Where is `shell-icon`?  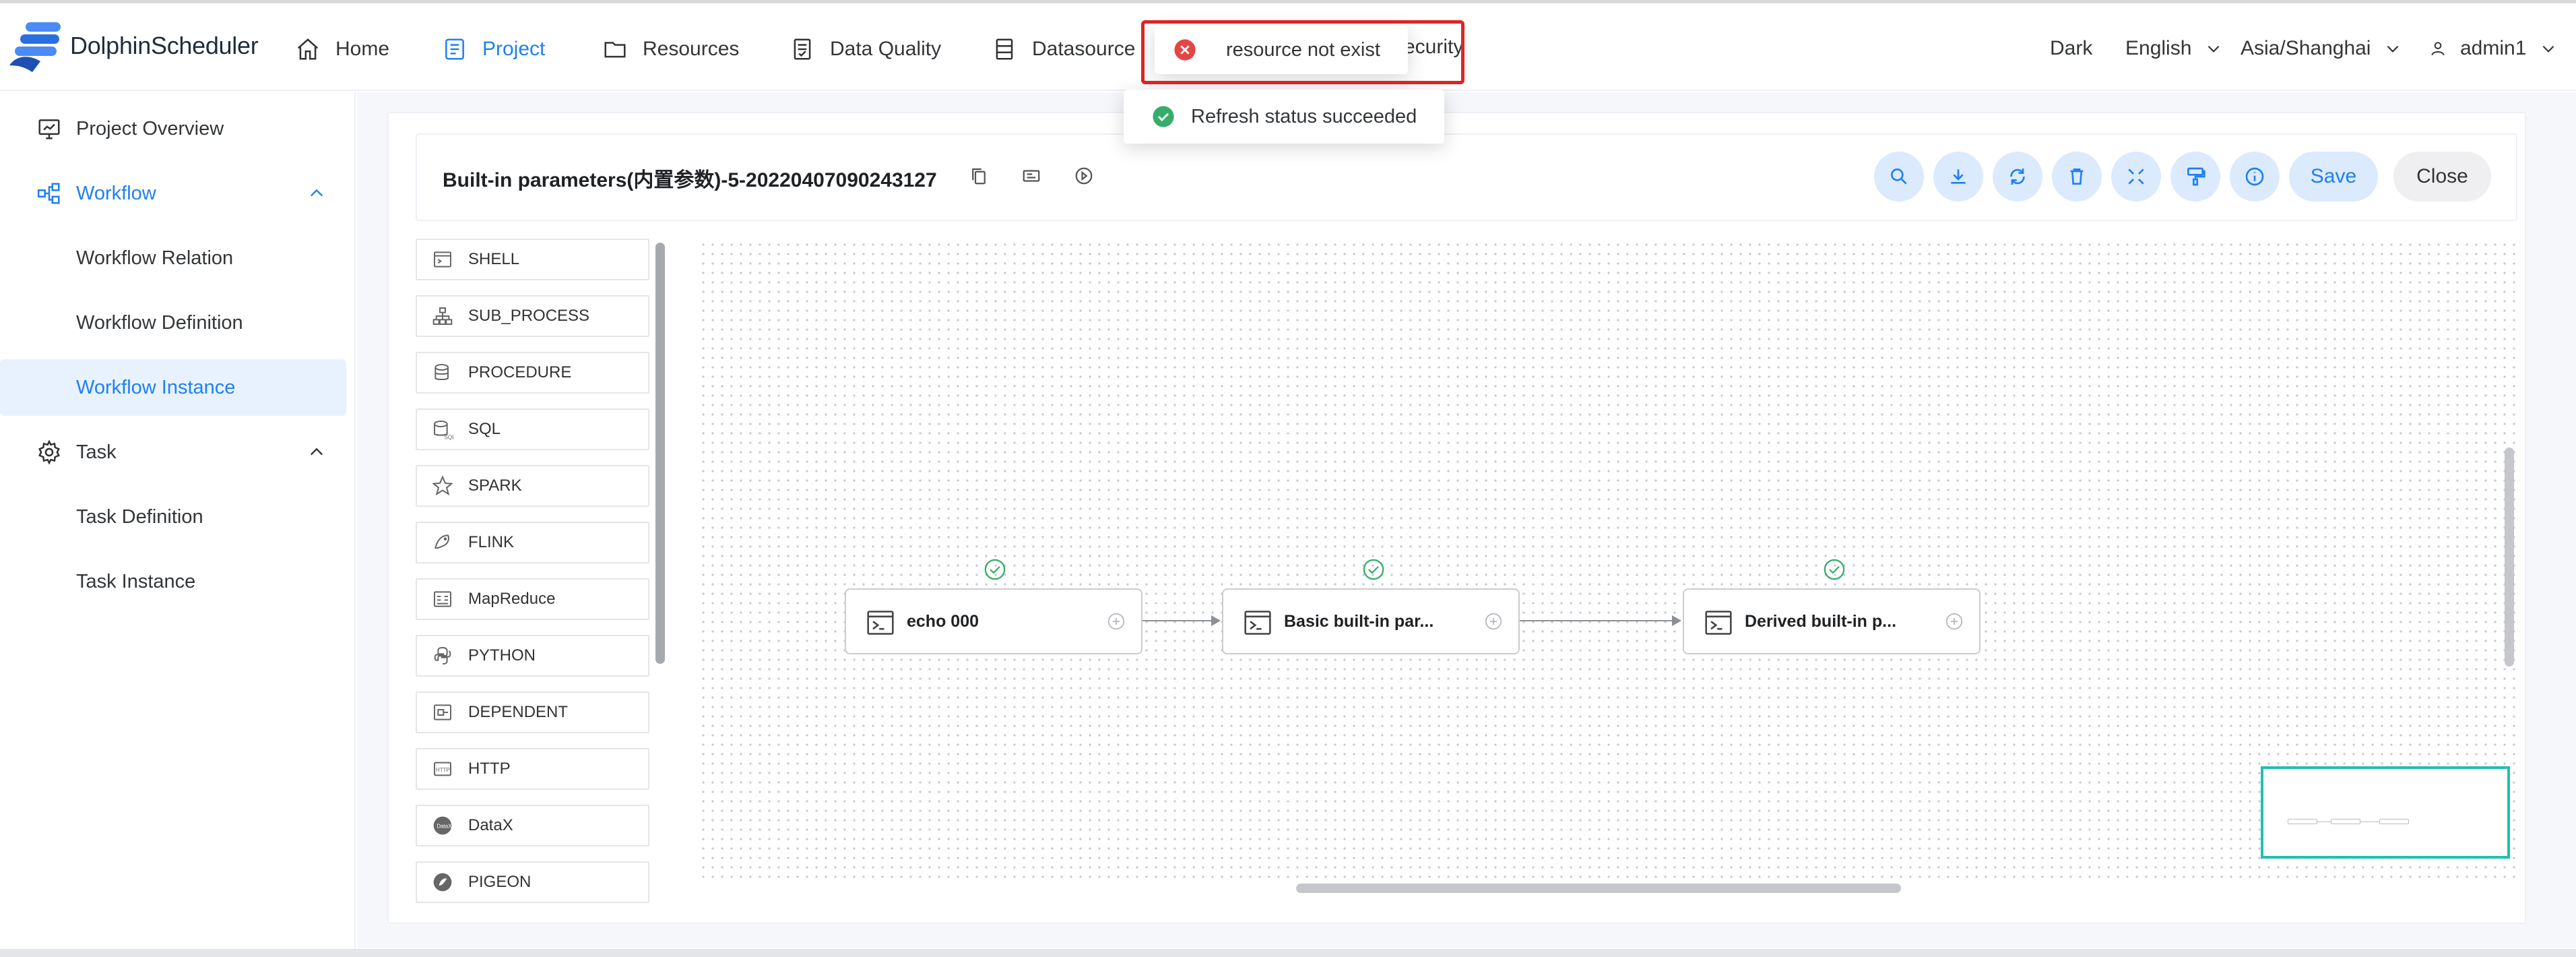 shell-icon is located at coordinates (442, 259).